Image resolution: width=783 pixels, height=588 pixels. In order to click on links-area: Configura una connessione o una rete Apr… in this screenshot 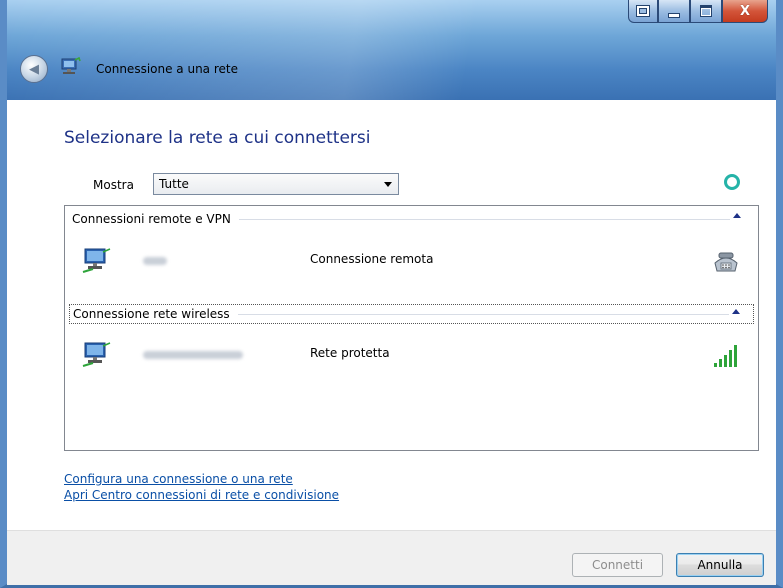, I will do `click(201, 487)`.